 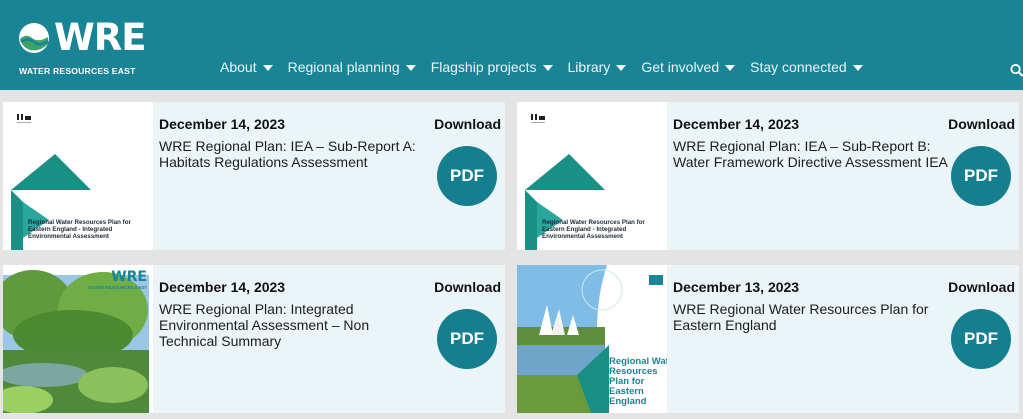 What do you see at coordinates (117, 287) in the screenshot?
I see `cover-logo-tagline: WATER RESOURCES EAST` at bounding box center [117, 287].